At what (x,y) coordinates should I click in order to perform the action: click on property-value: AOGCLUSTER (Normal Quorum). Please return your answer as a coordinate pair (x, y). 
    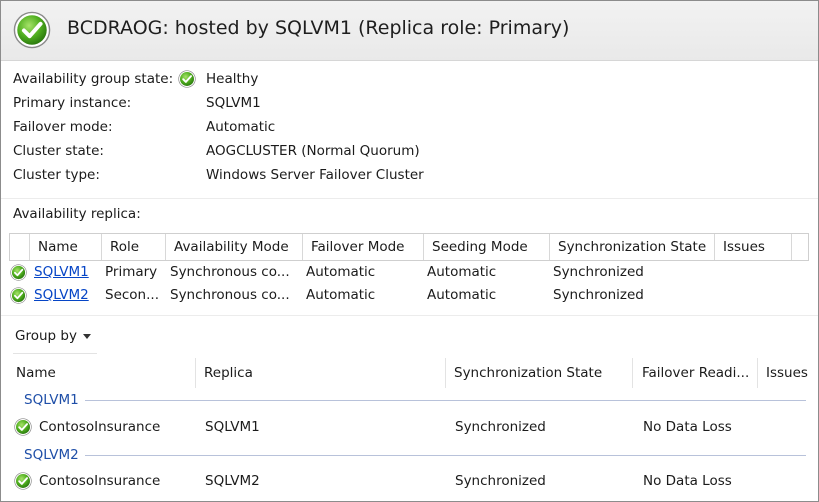
    Looking at the image, I should click on (313, 151).